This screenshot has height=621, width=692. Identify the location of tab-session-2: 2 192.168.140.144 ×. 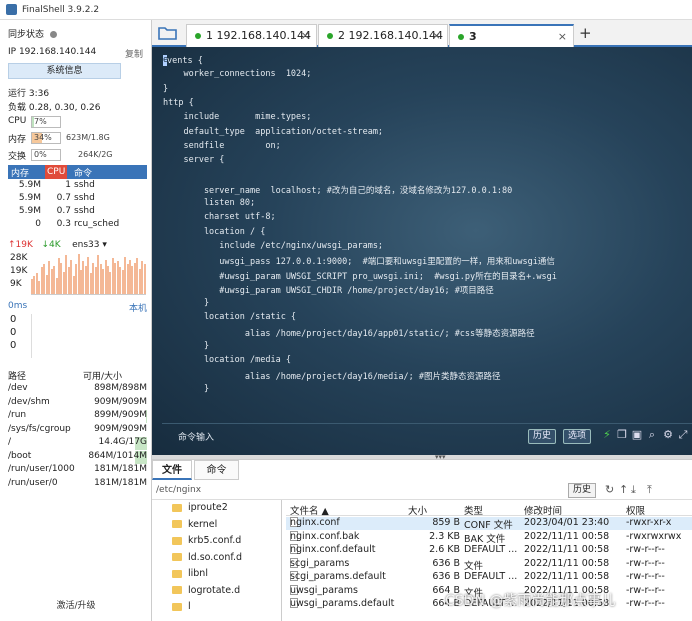
(383, 35).